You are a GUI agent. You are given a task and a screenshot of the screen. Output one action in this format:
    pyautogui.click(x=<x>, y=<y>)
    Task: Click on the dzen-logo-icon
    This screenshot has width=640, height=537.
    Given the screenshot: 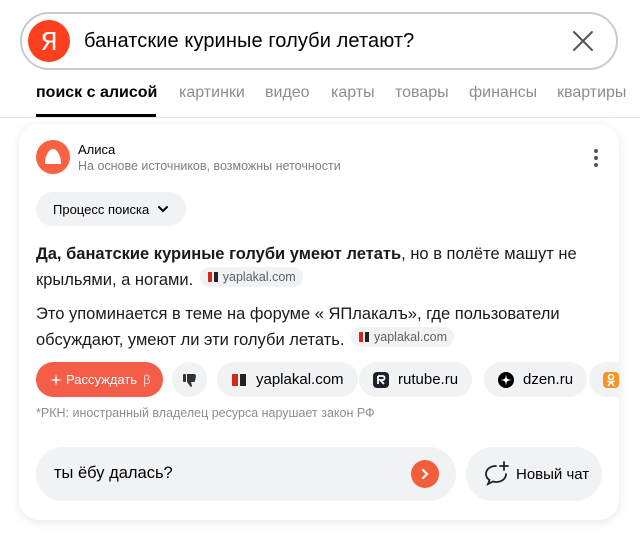 What is the action you would take?
    pyautogui.click(x=506, y=379)
    